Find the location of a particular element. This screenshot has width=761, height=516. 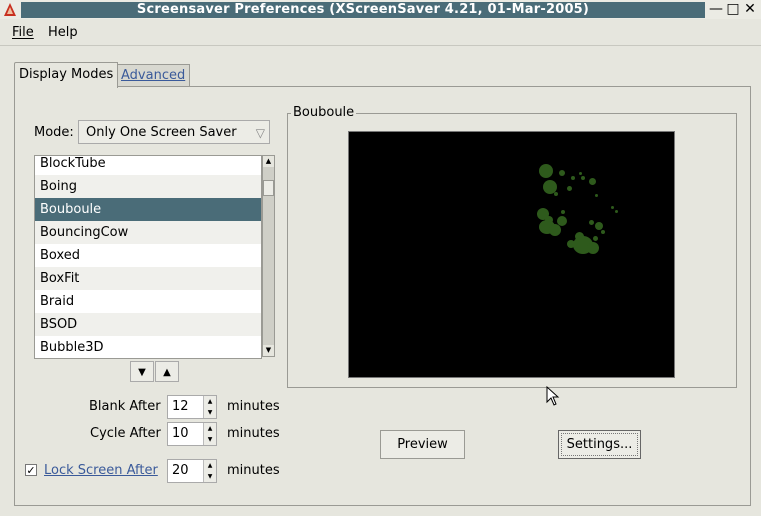

chevron-down-icon: ▽ is located at coordinates (260, 133).